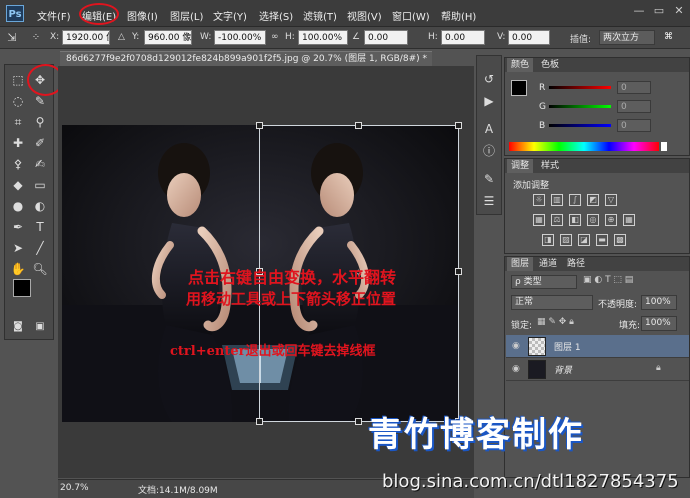  What do you see at coordinates (275, 37) in the screenshot?
I see `link-icon: ∞` at bounding box center [275, 37].